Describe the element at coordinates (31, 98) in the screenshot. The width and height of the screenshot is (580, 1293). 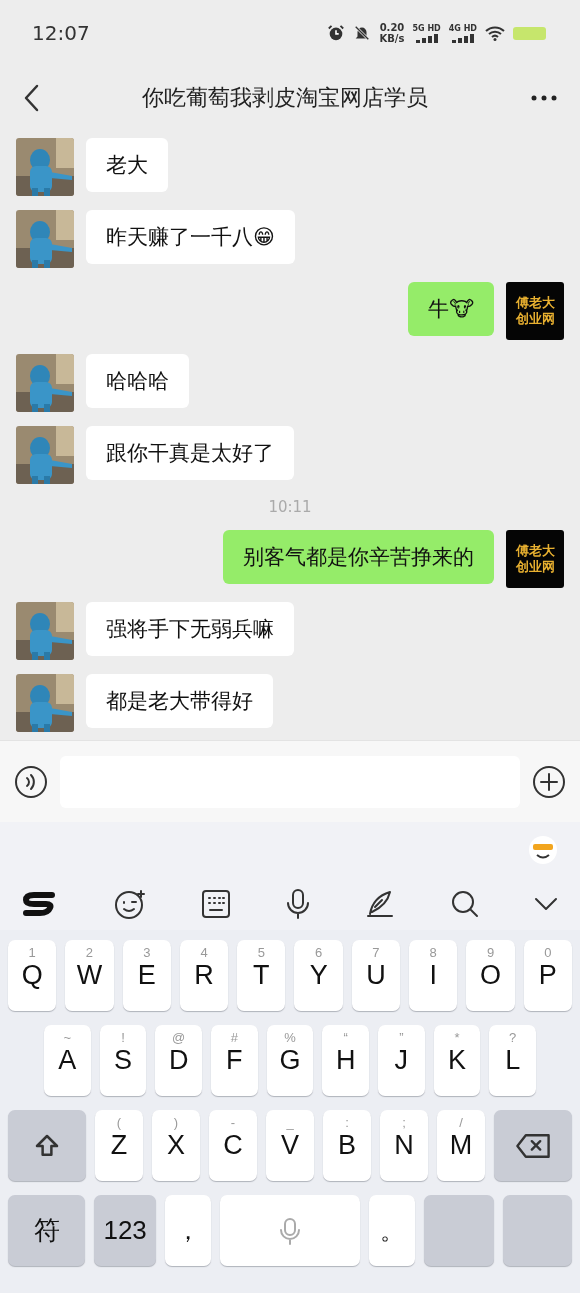
I see `back-icon` at that location.